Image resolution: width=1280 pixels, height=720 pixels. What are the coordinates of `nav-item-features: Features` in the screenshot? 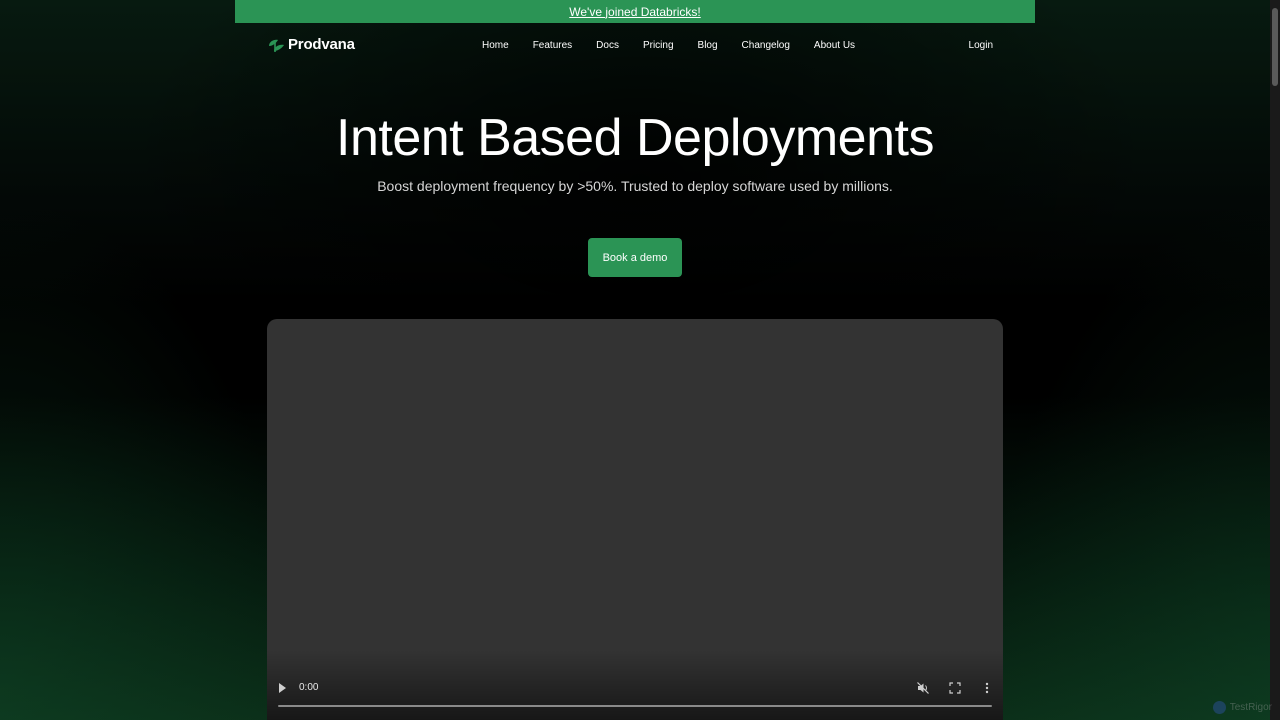 It's located at (552, 45).